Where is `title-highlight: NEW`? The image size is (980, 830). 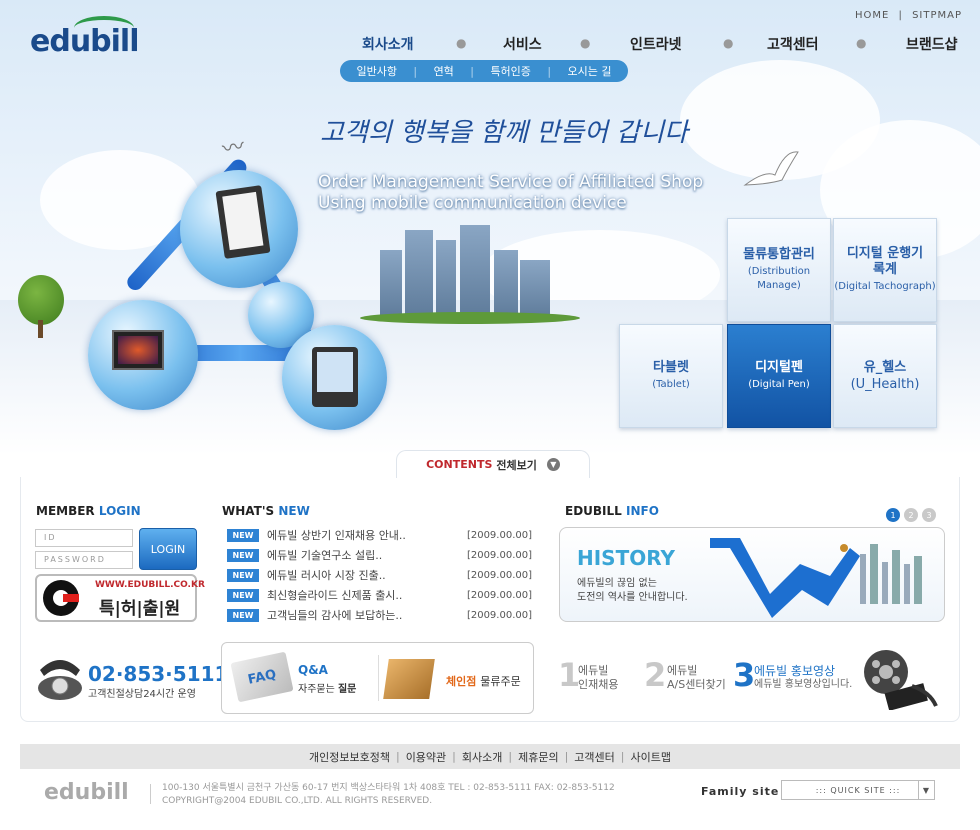 title-highlight: NEW is located at coordinates (294, 511).